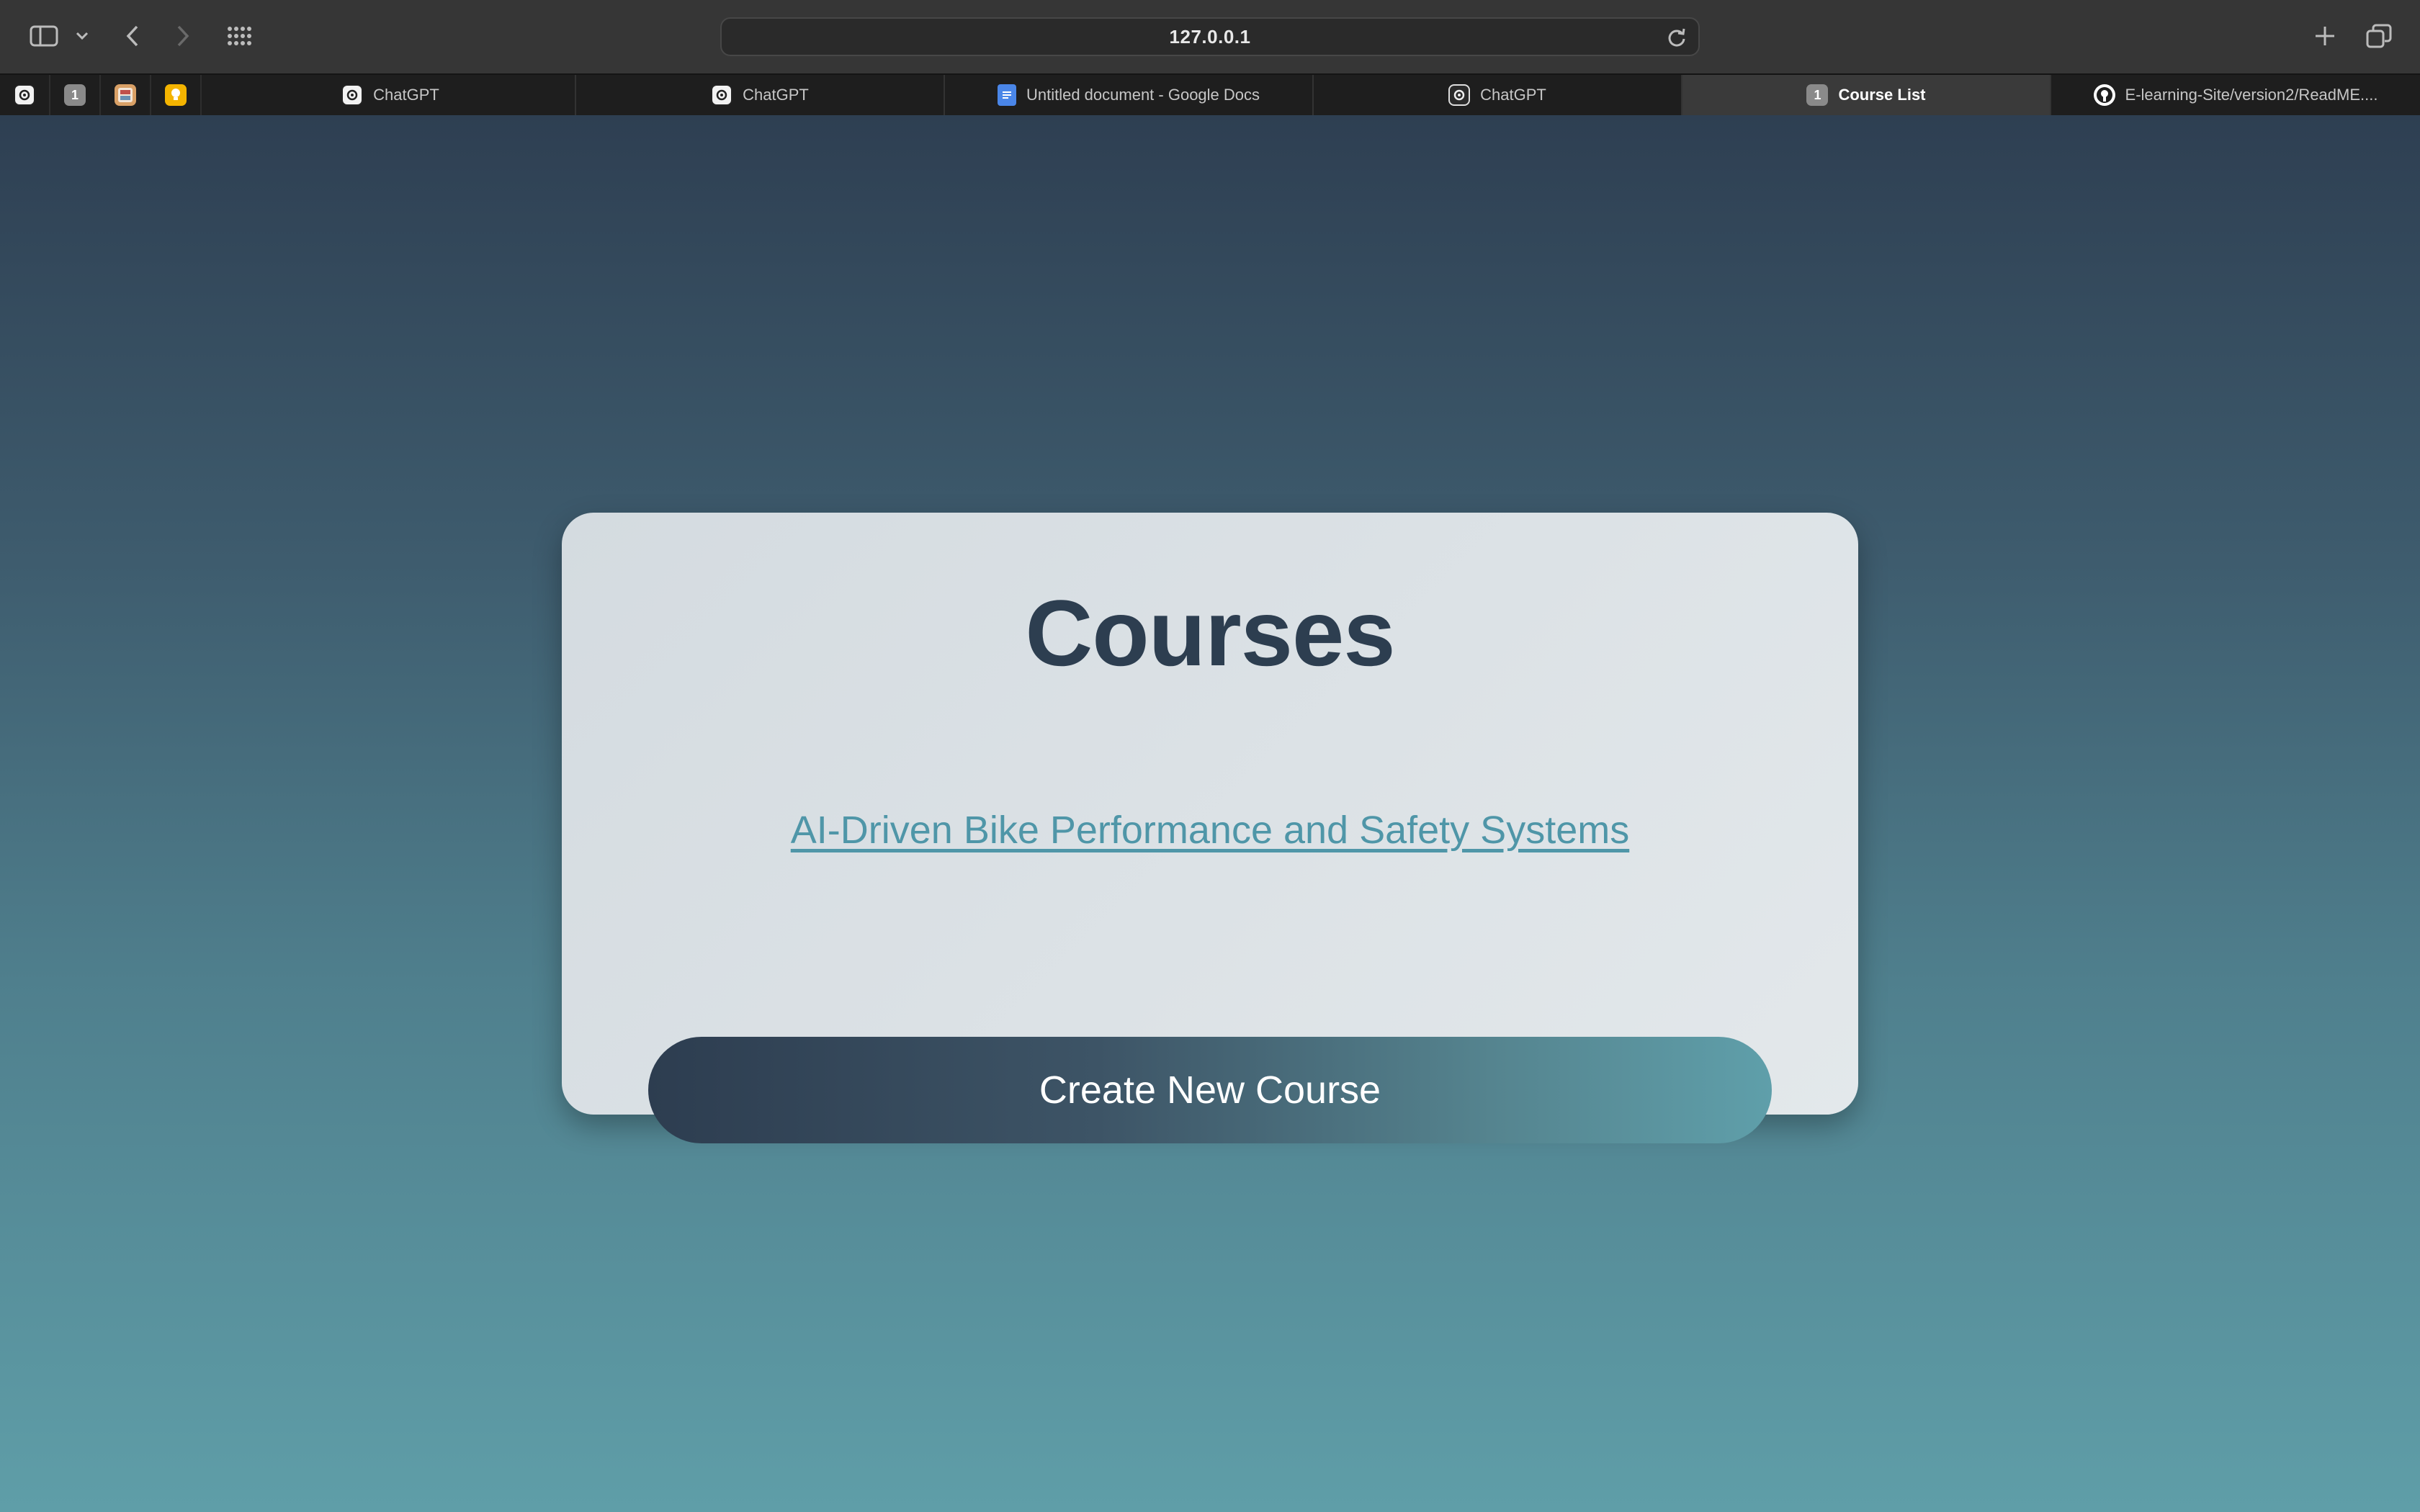 This screenshot has height=1512, width=2420. What do you see at coordinates (2325, 36) in the screenshot?
I see `new-tab-plus-icon` at bounding box center [2325, 36].